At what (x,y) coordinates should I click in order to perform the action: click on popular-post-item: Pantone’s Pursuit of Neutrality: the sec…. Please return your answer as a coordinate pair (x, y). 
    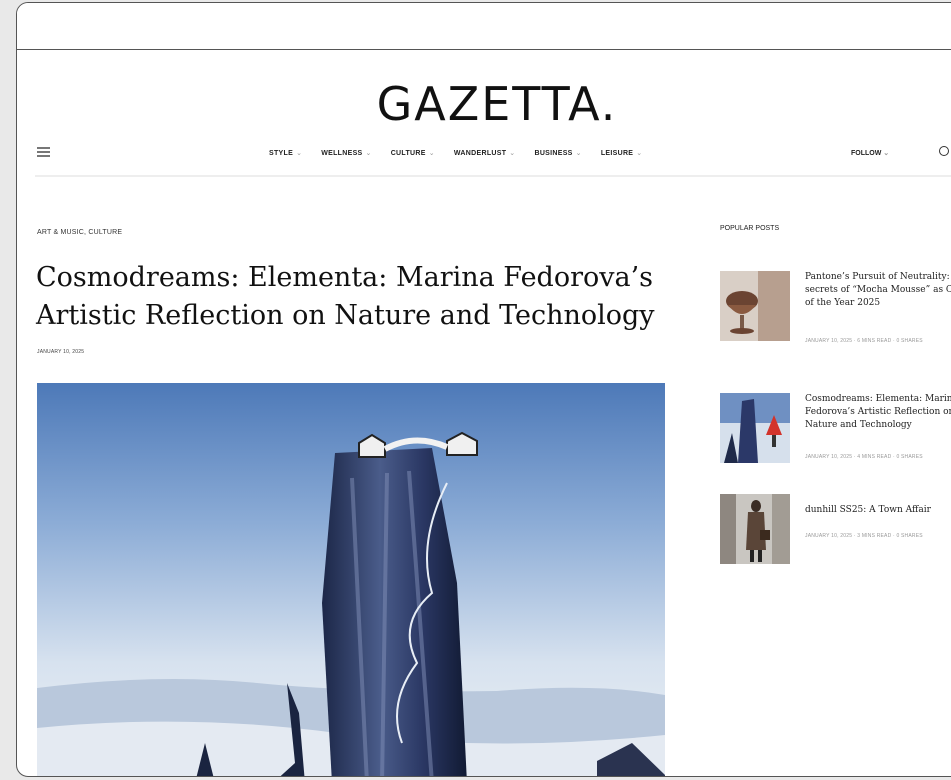
    Looking at the image, I should click on (835, 321).